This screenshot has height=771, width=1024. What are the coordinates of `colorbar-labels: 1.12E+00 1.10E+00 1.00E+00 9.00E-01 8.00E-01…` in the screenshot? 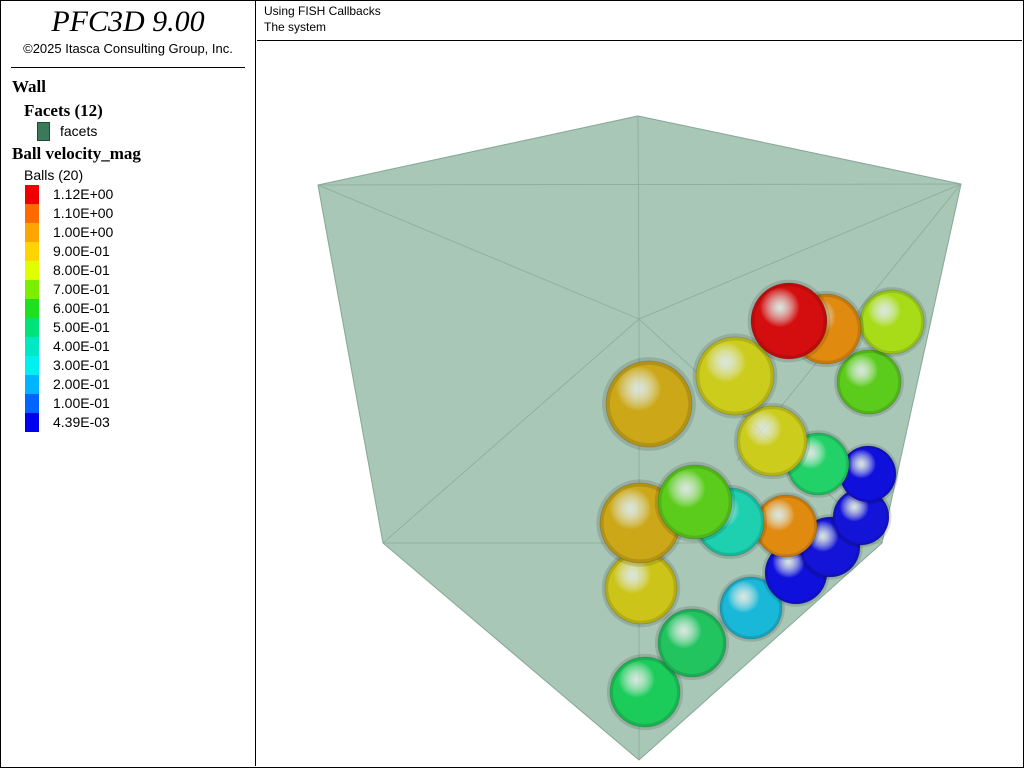 It's located at (83, 308).